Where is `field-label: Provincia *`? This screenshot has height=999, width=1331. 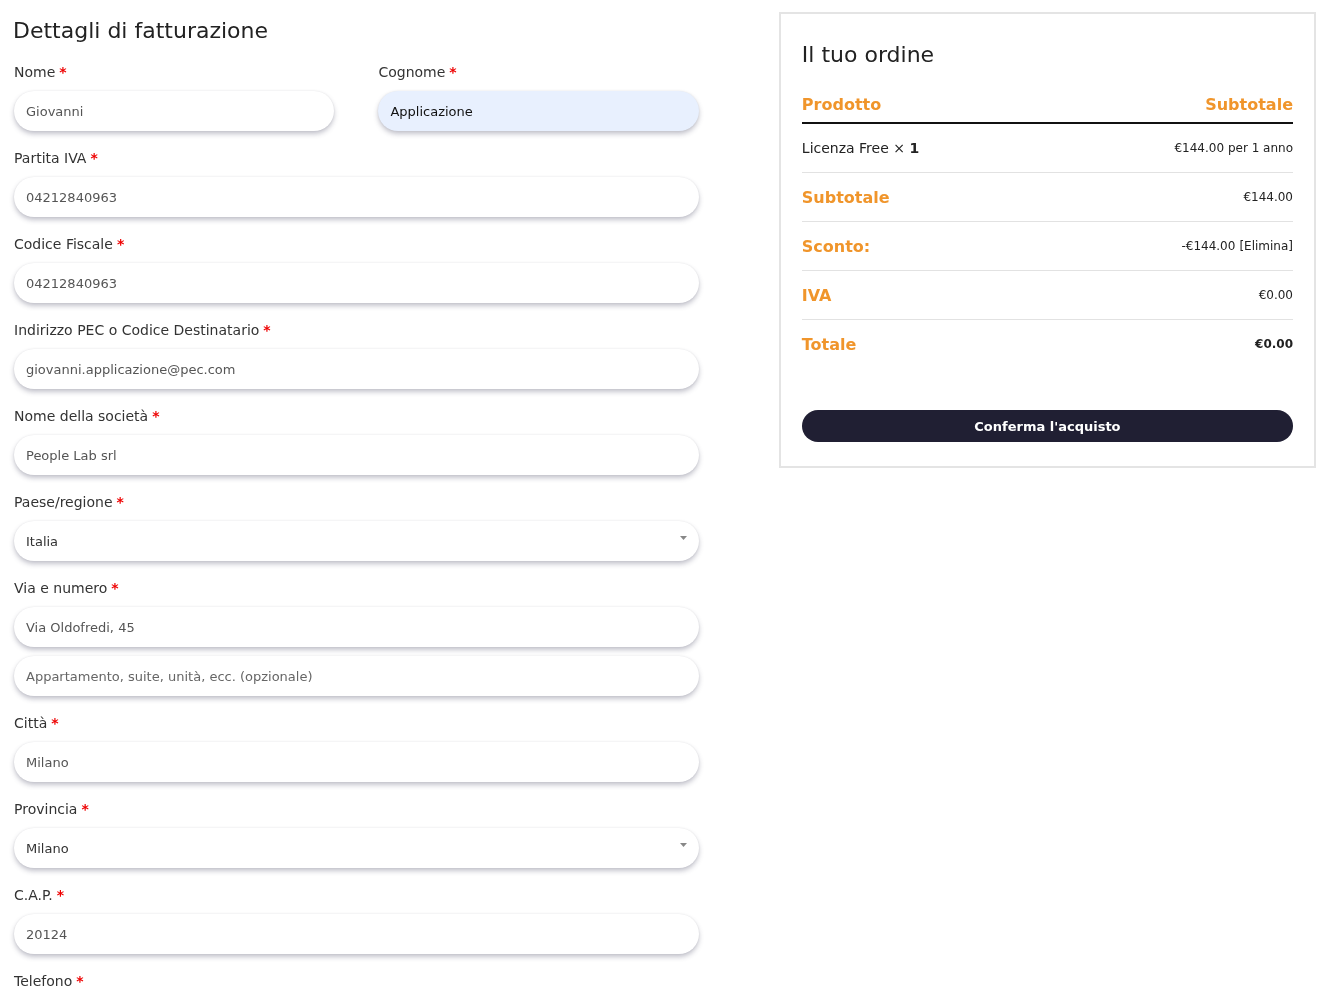 field-label: Provincia * is located at coordinates (52, 809).